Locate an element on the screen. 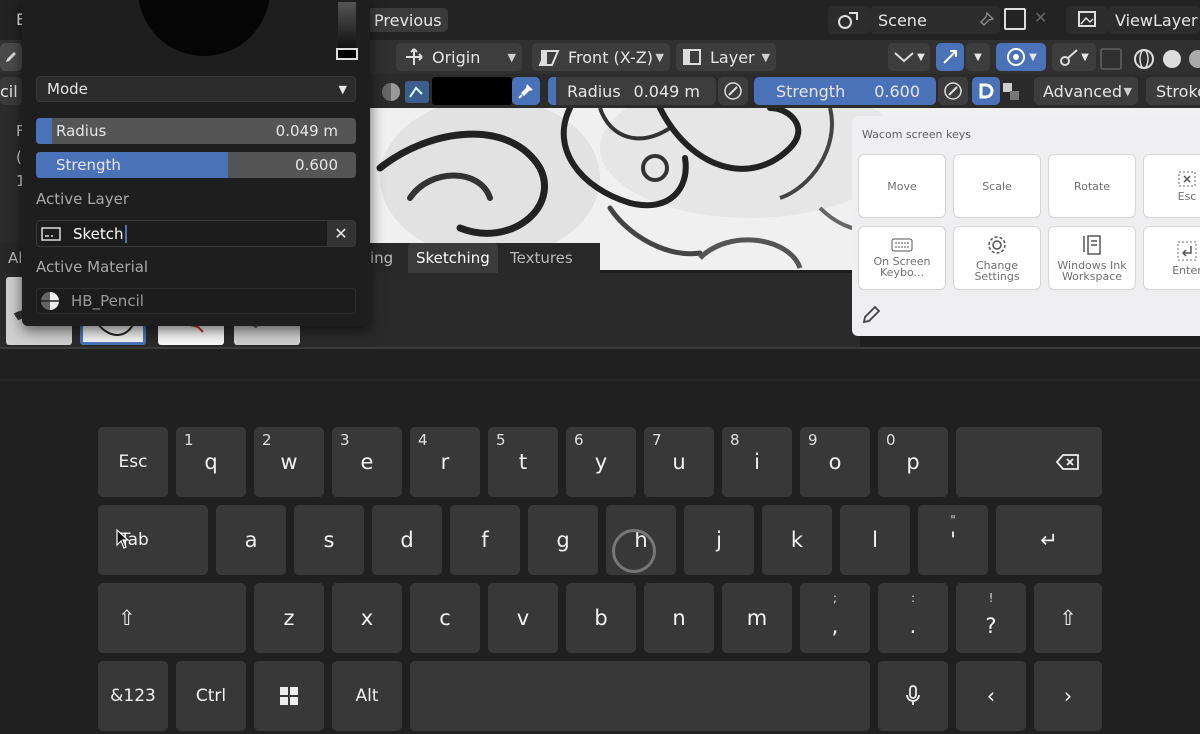 Image resolution: width=1200 pixels, height=734 pixels. key-u: 7u is located at coordinates (679, 462).